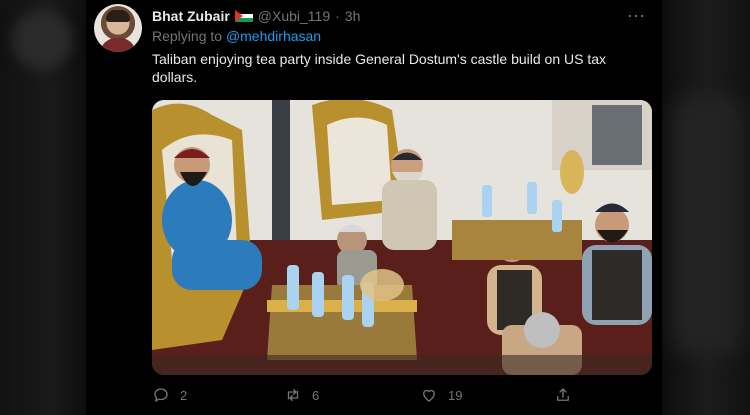  Describe the element at coordinates (273, 36) in the screenshot. I see `reply-mention-link: @mehdirhasan` at that location.